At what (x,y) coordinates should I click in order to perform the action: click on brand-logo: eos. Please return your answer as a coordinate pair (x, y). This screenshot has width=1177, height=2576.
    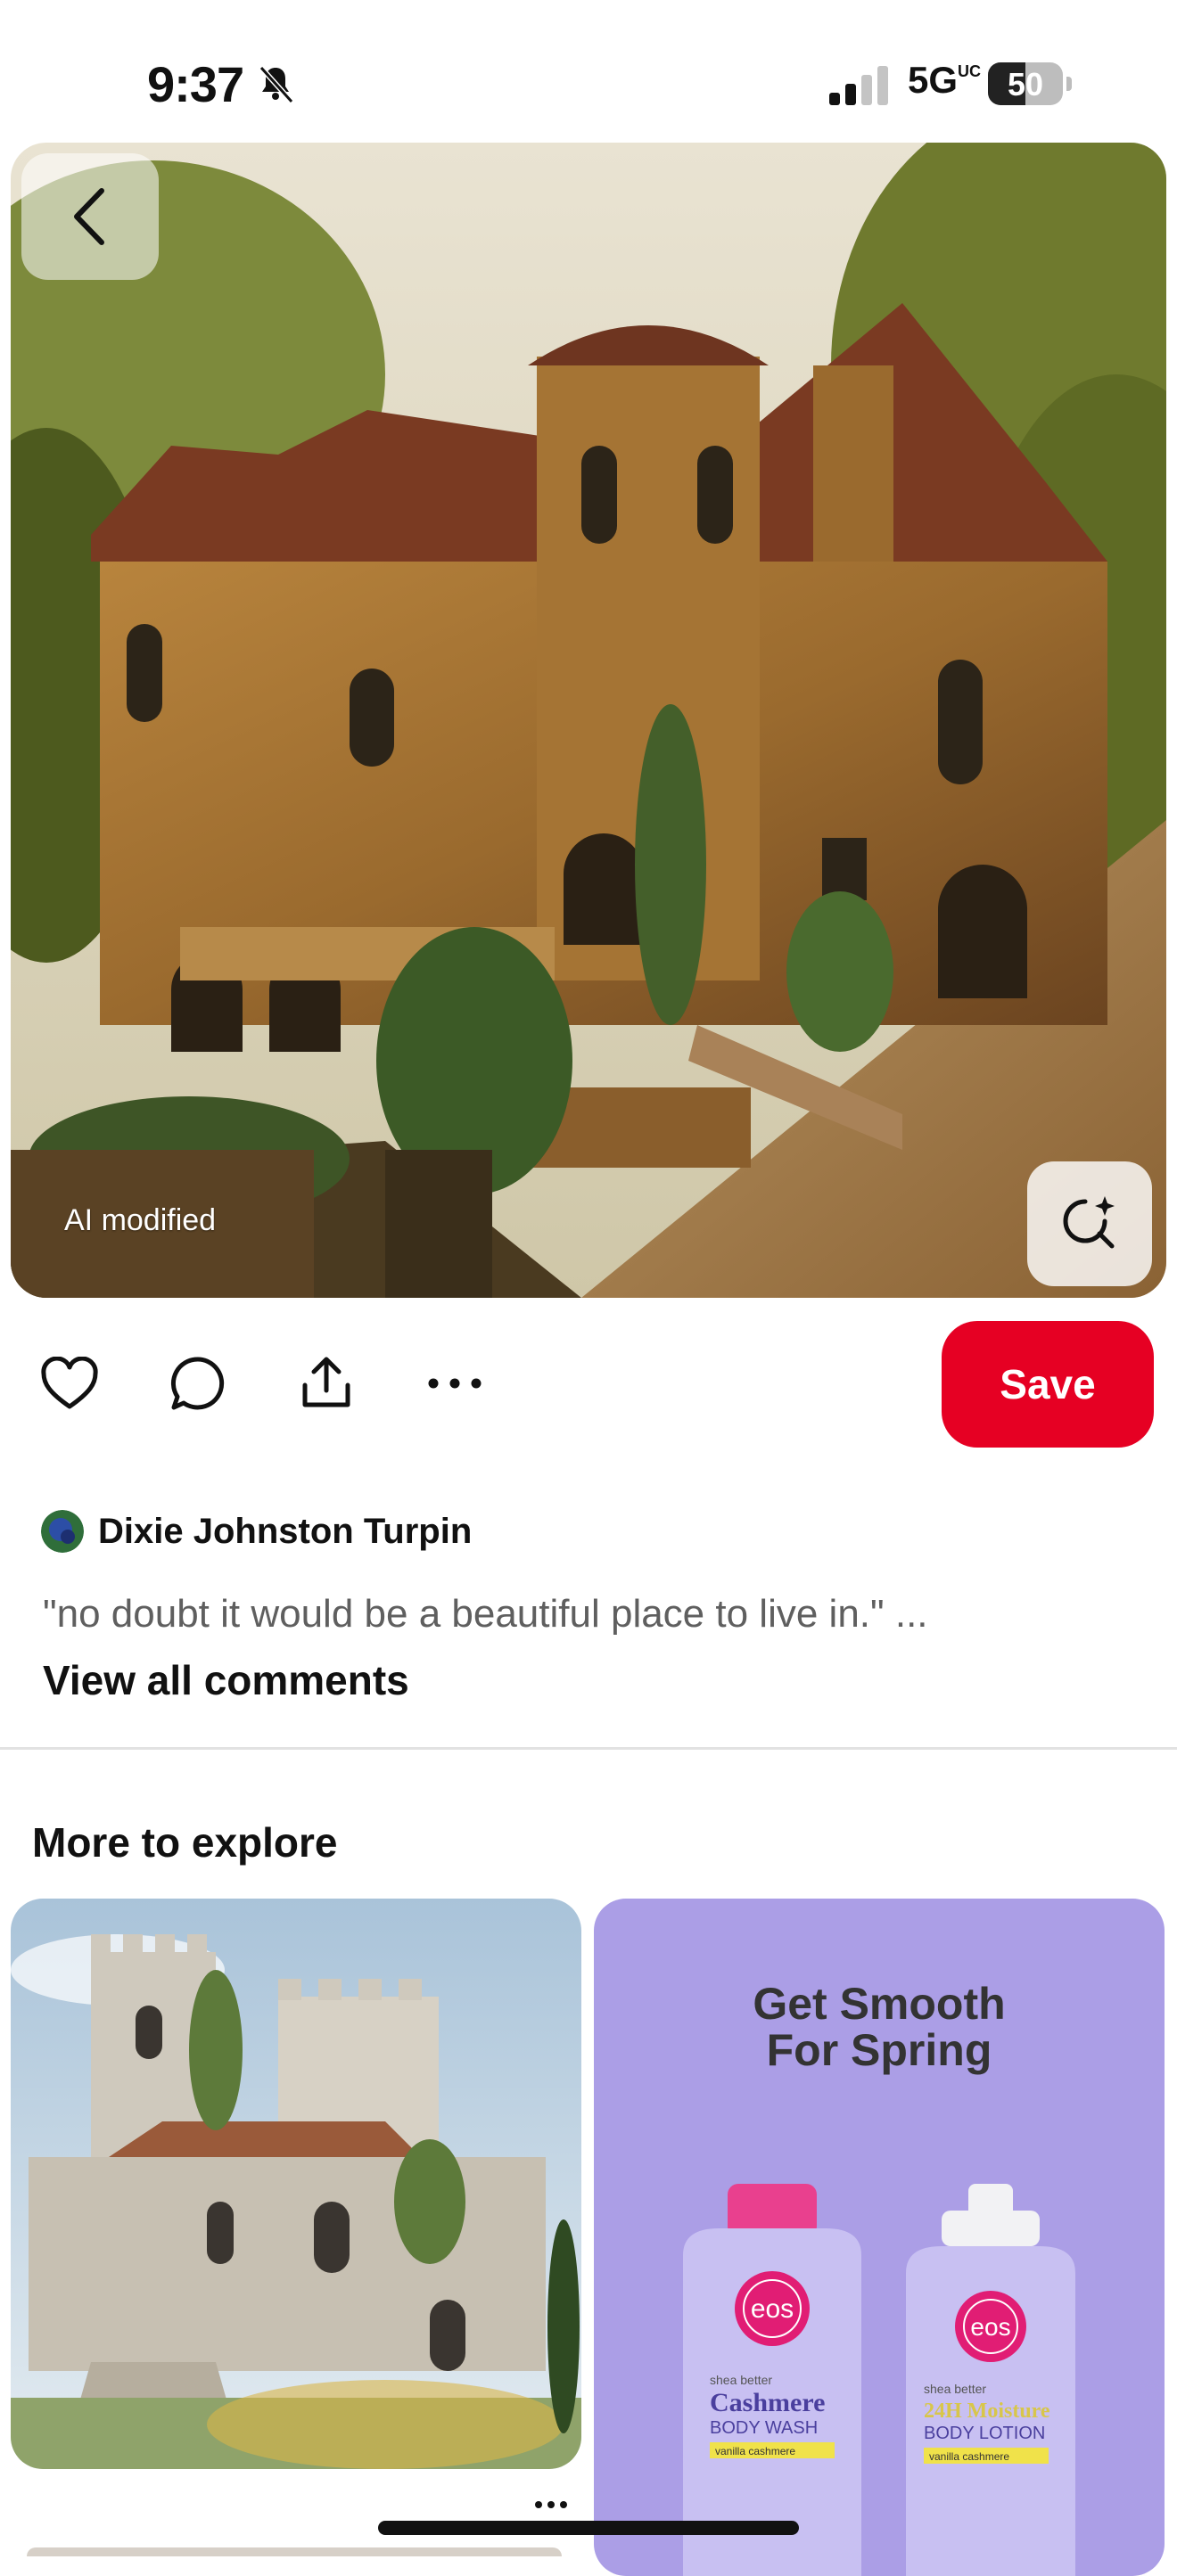
    Looking at the image, I should click on (772, 2309).